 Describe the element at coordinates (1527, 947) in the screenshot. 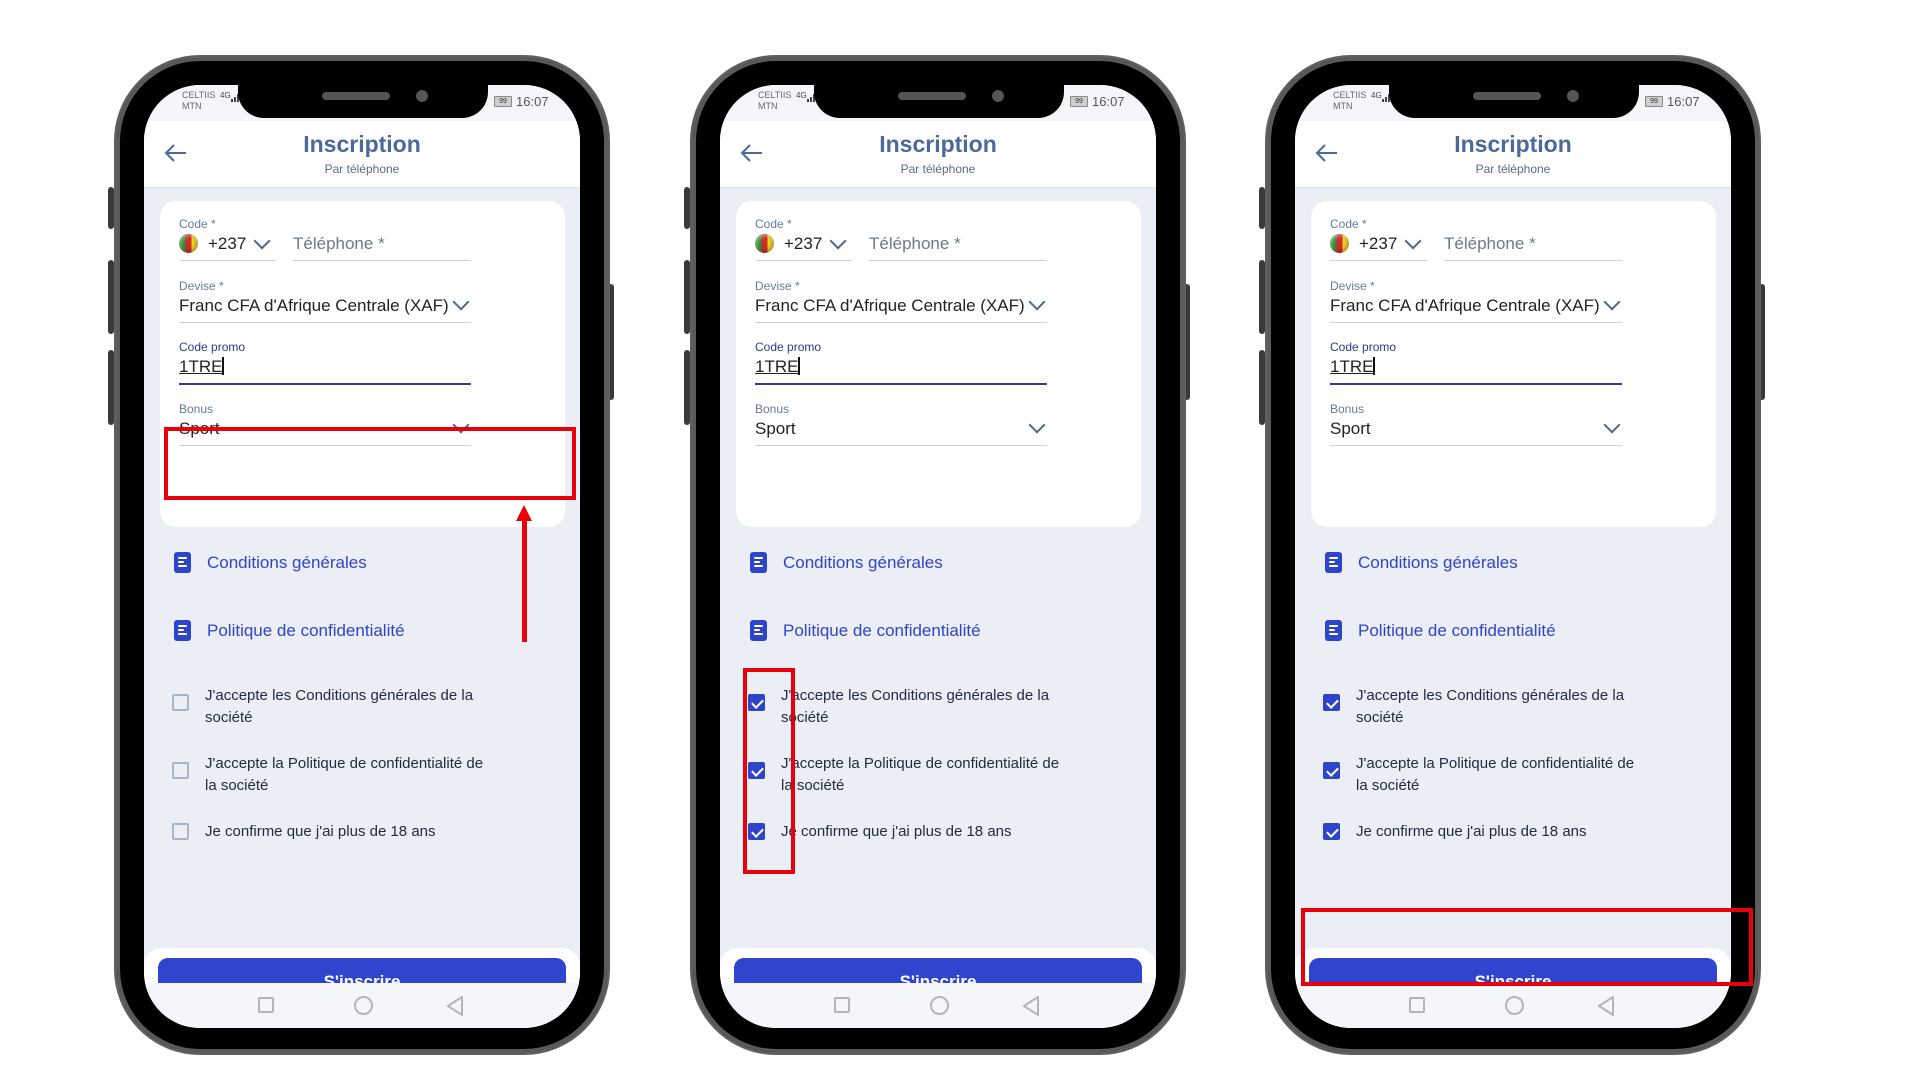

I see `highlight-submit` at that location.